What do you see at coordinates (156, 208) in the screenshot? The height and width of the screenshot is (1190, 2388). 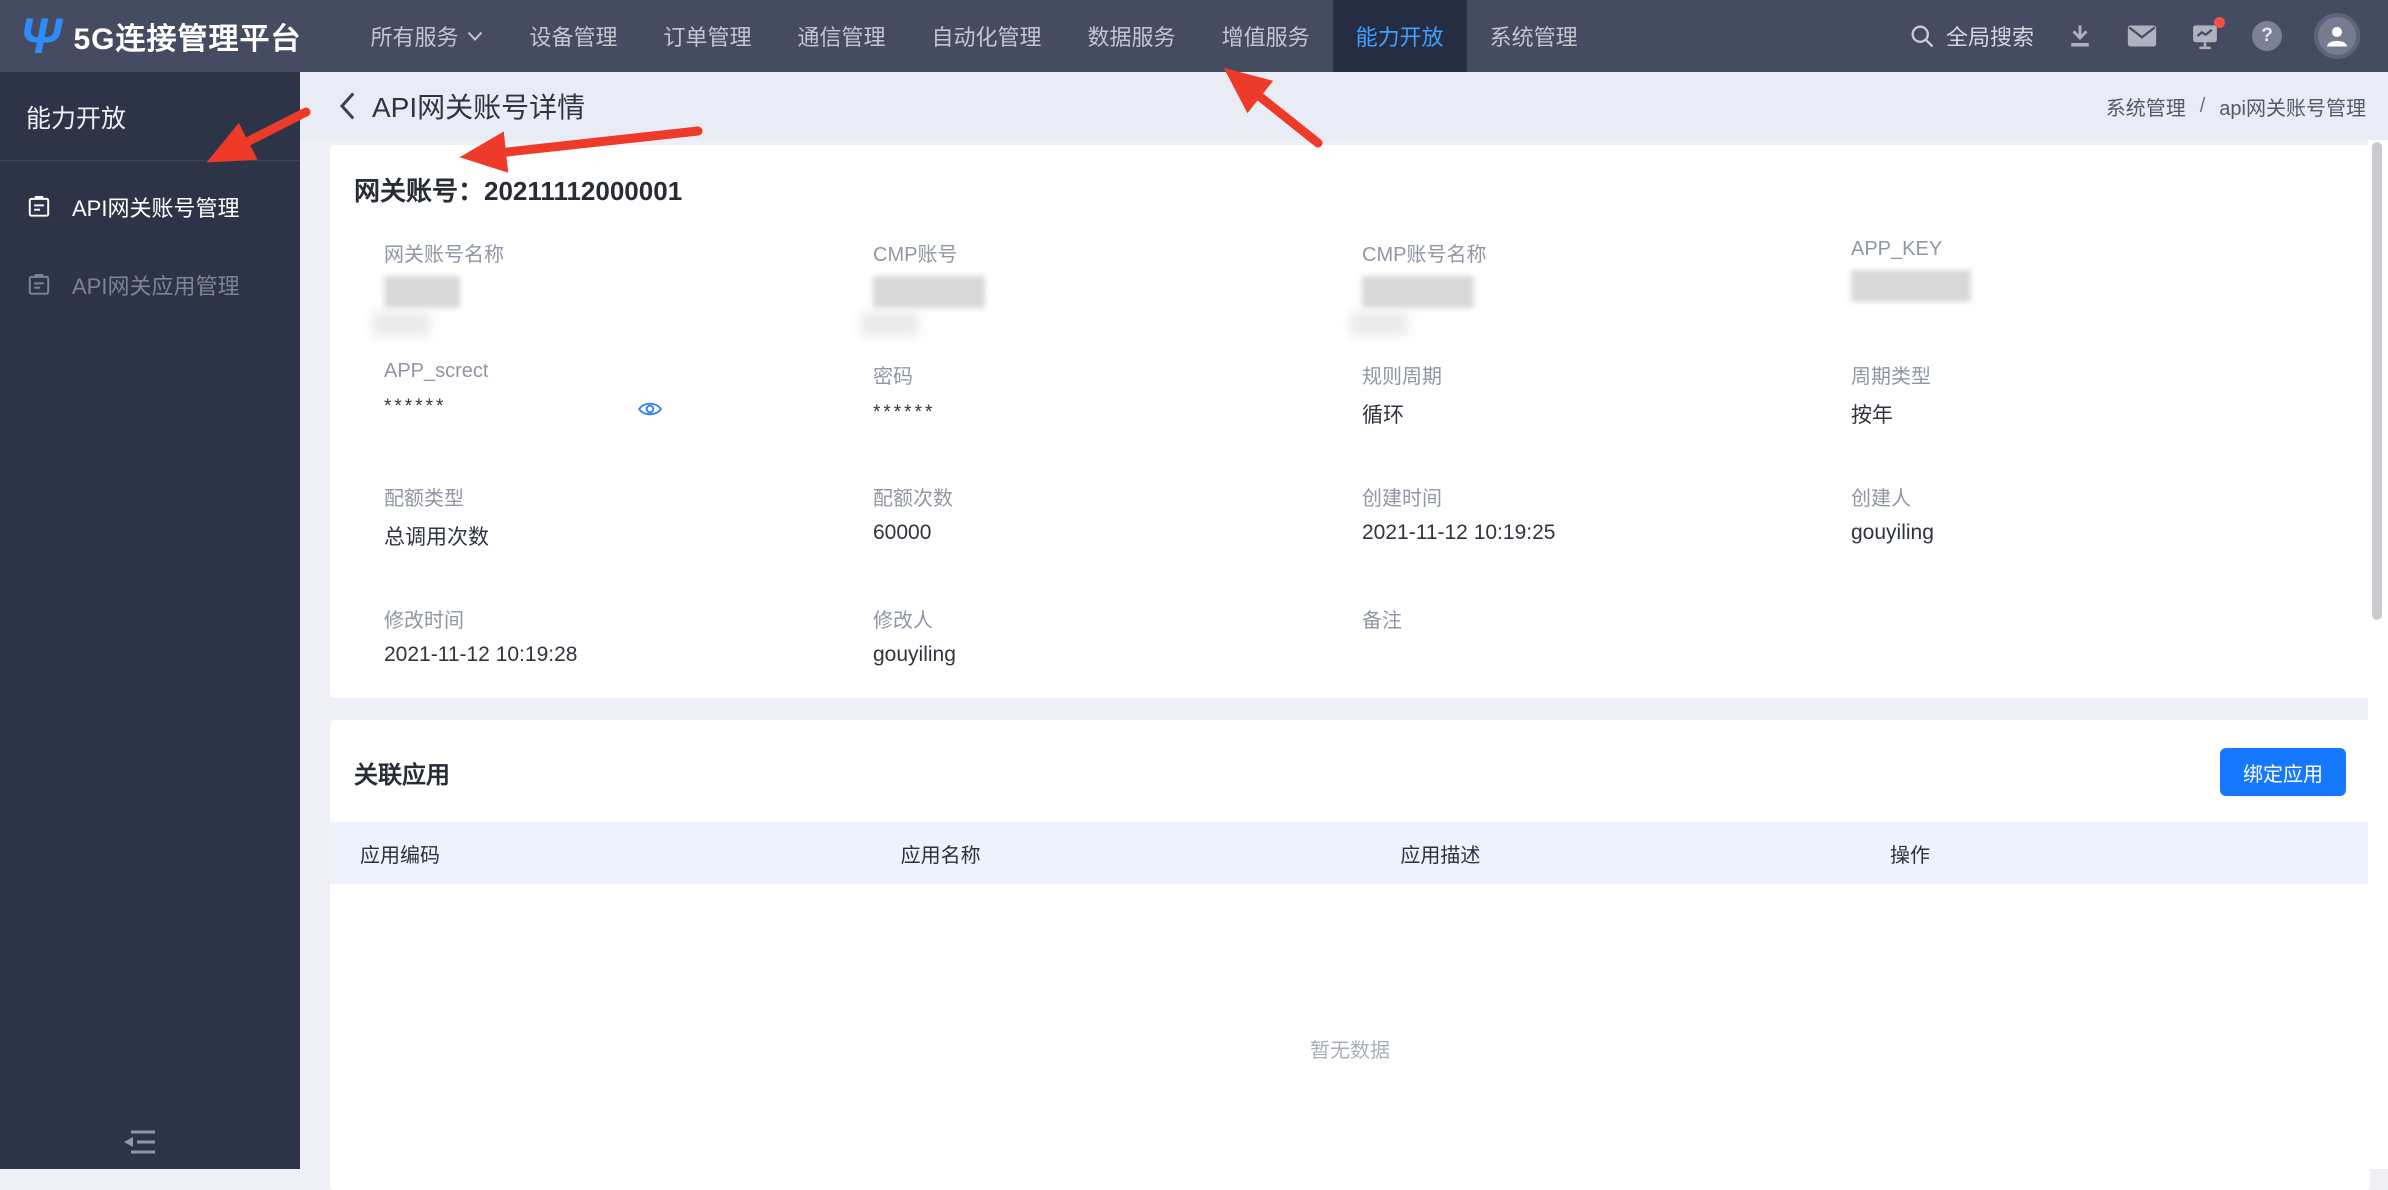 I see `sidebar-item-label: API网关账号管理` at bounding box center [156, 208].